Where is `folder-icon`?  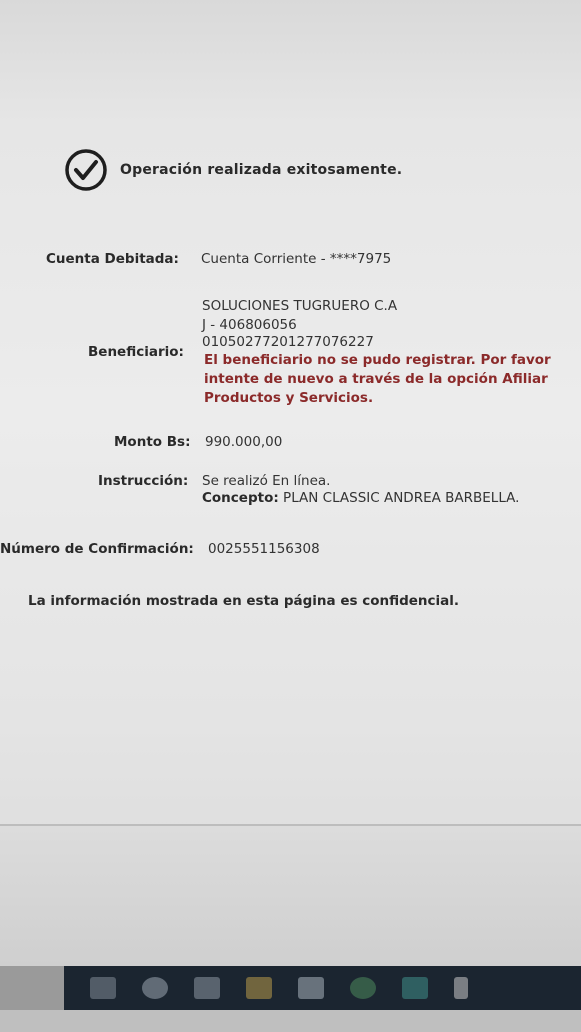
folder-icon is located at coordinates (259, 988).